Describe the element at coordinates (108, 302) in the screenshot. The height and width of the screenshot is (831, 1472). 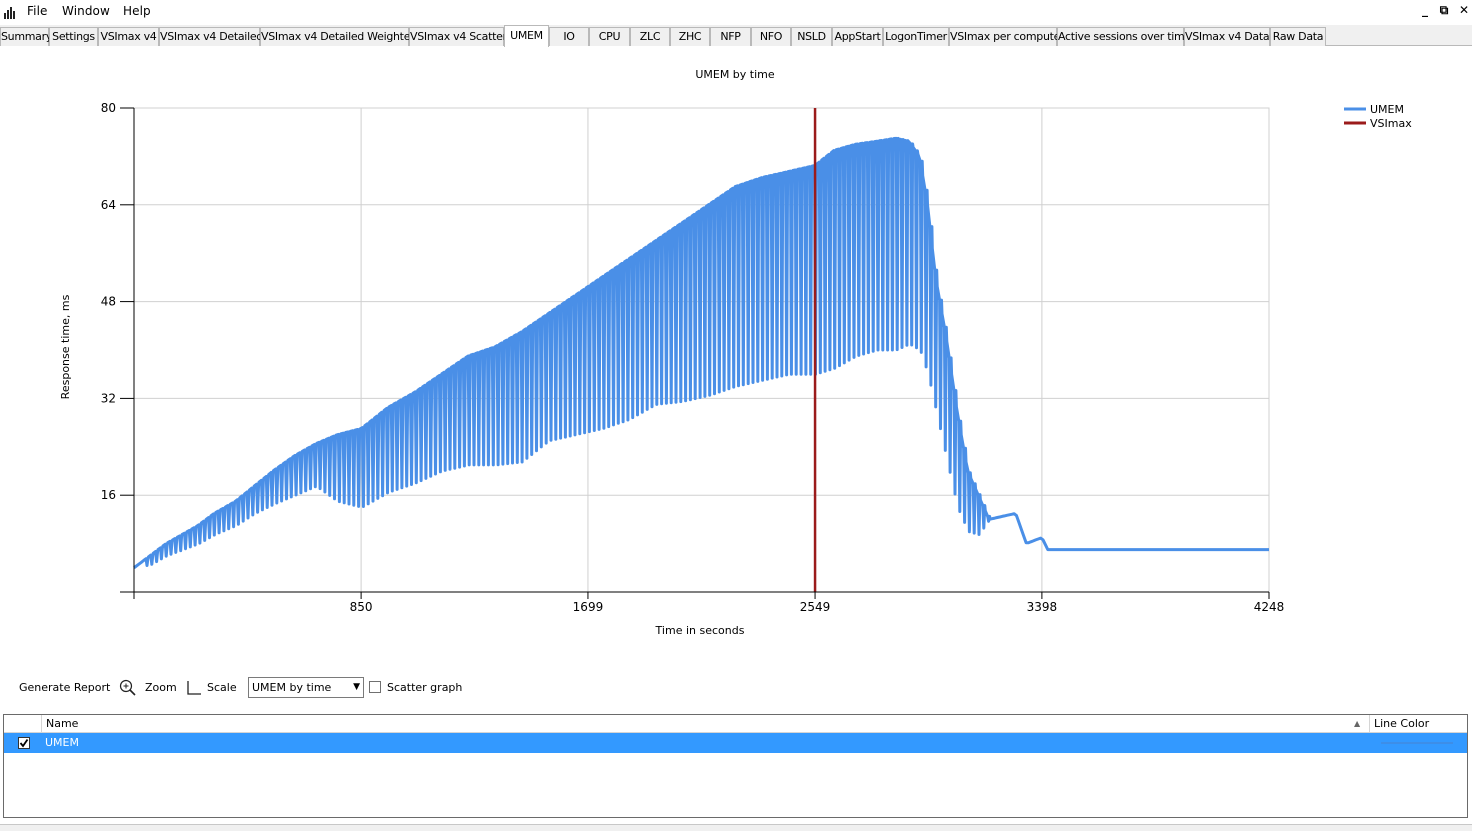
I see `y-tick-label: 48` at that location.